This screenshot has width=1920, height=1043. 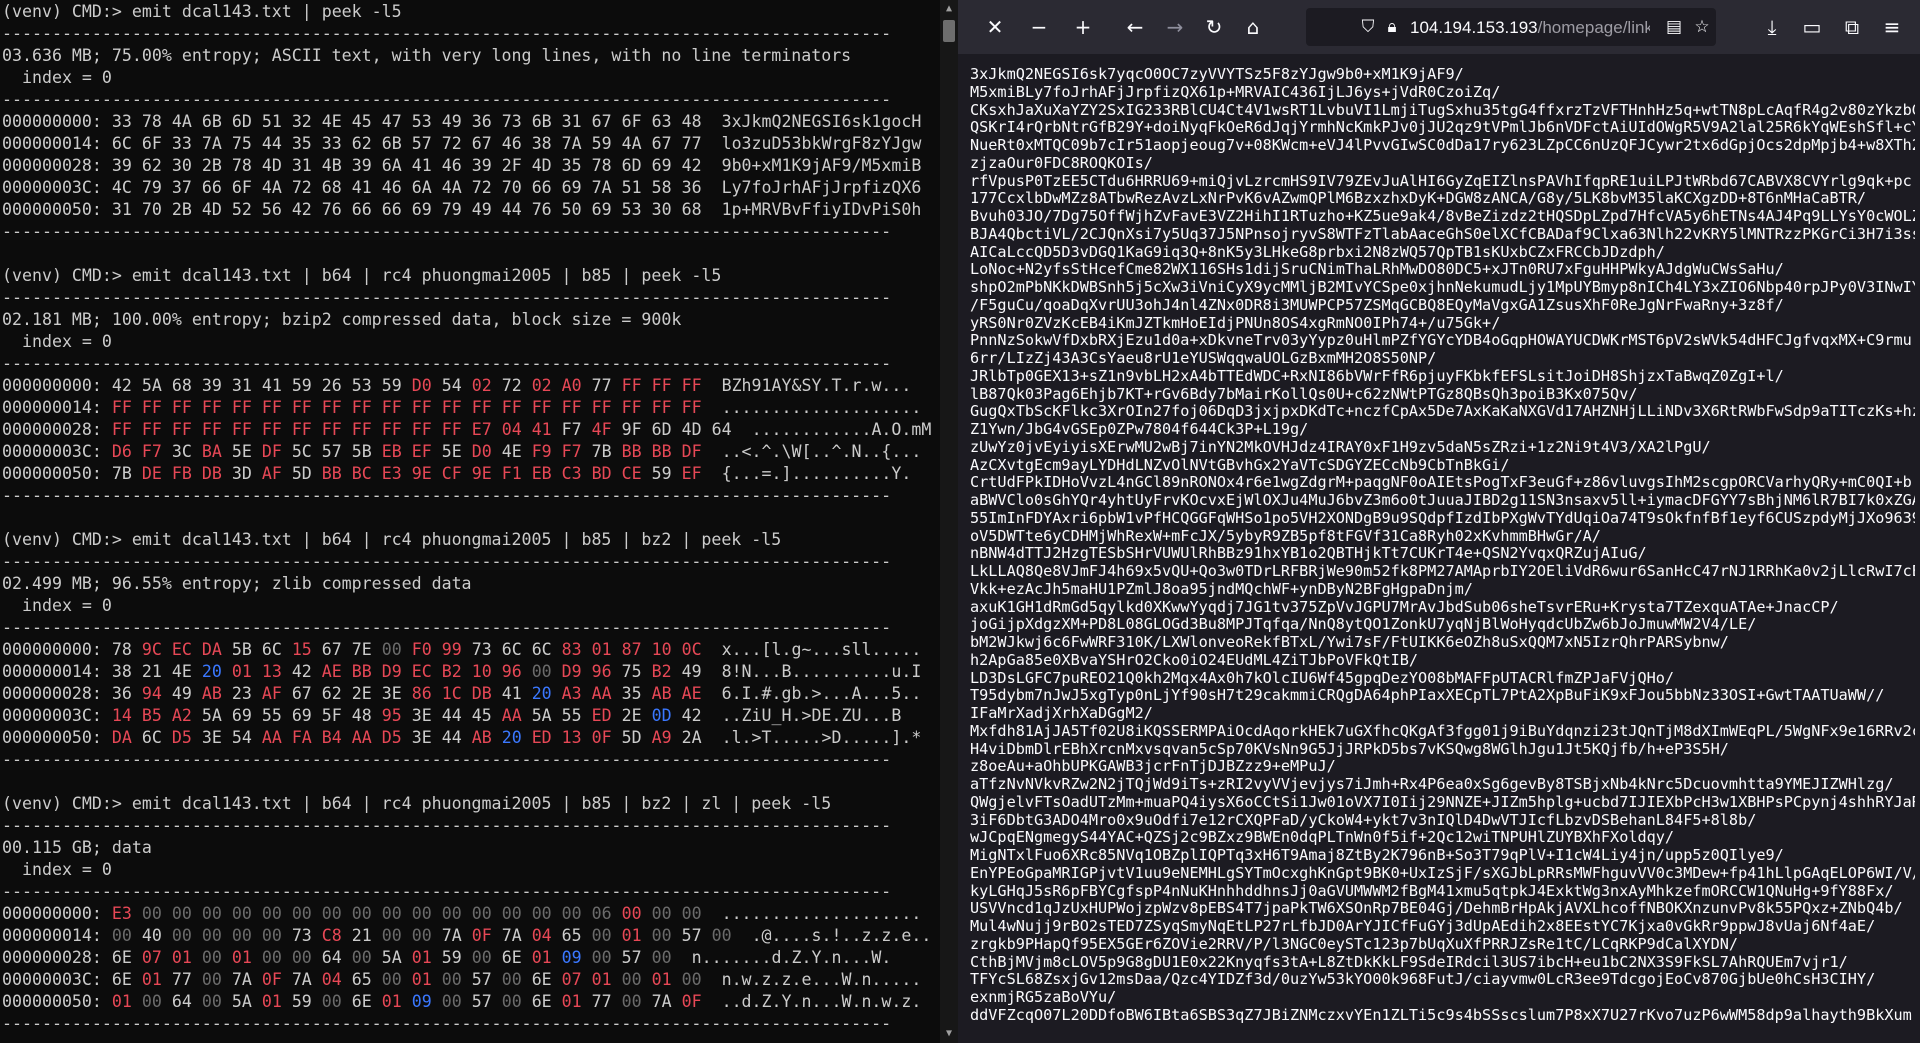 I want to click on terminal-scrollbar: ▲ ▼, so click(x=949, y=521).